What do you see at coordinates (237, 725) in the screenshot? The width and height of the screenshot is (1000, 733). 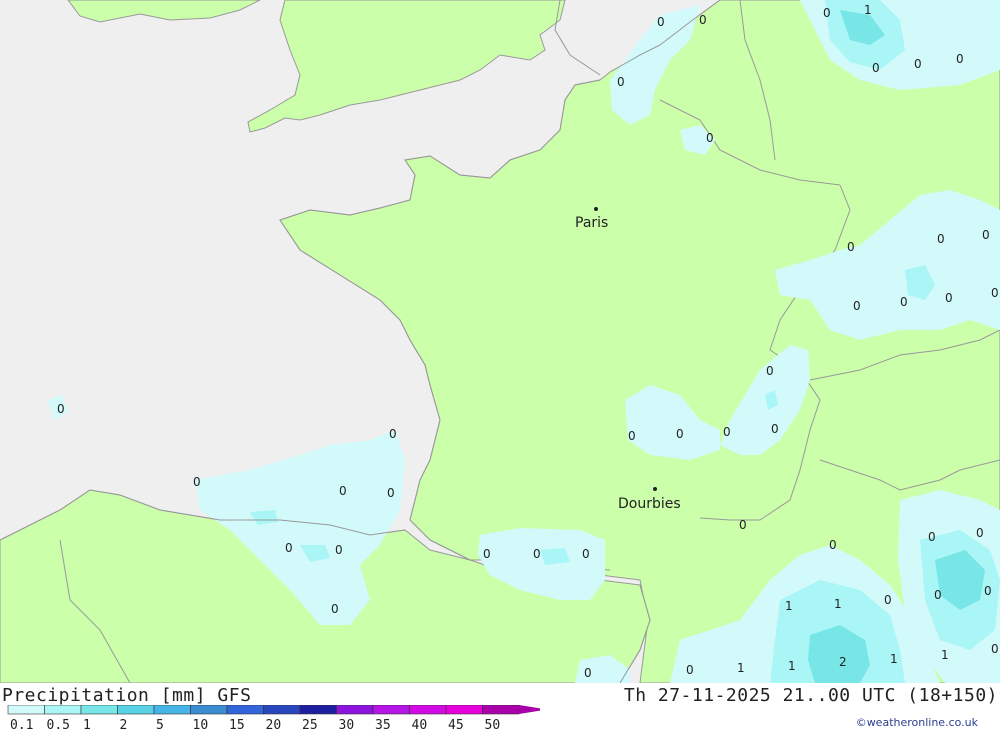 I see `legend-label: 15` at bounding box center [237, 725].